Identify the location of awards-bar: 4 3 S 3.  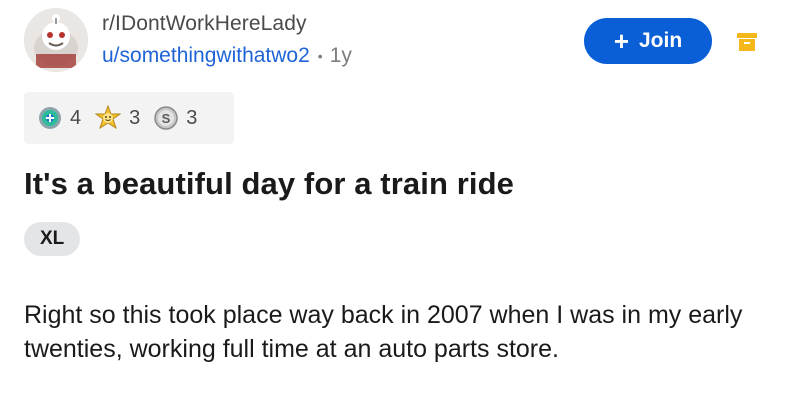
(129, 118).